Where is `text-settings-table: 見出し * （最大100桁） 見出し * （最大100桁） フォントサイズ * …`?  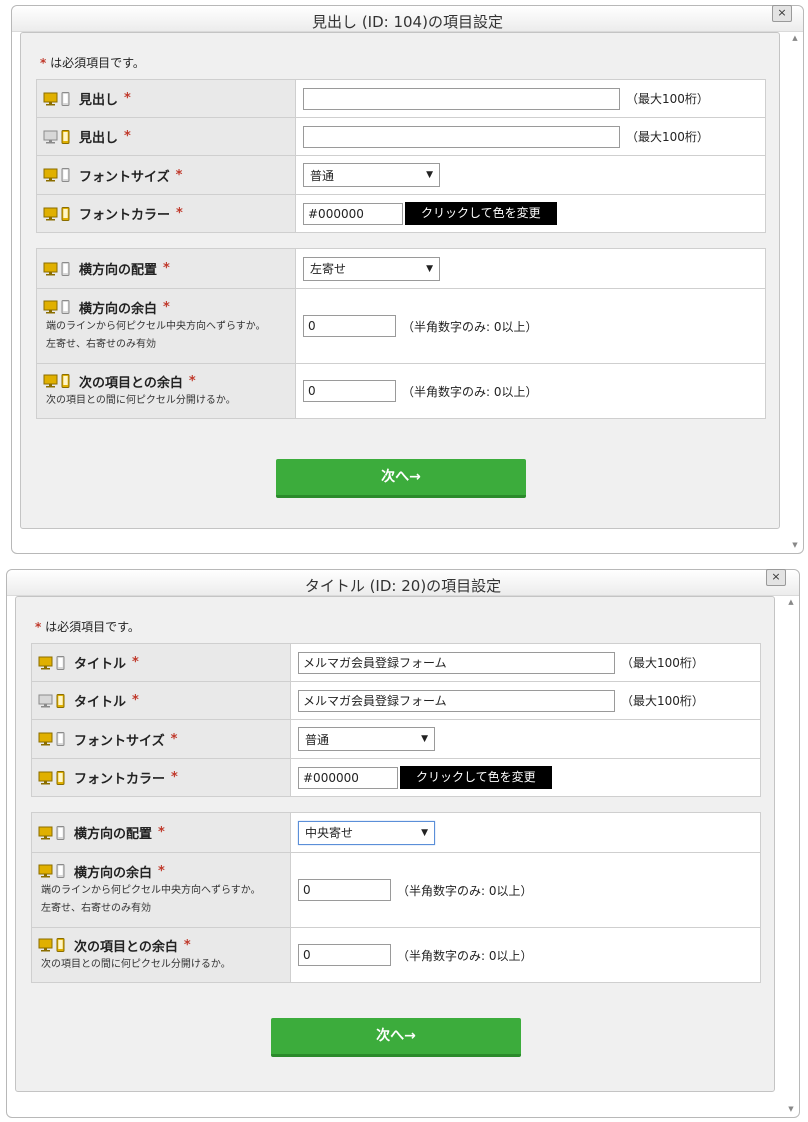 text-settings-table: 見出し * （最大100桁） 見出し * （最大100桁） フォントサイズ * … is located at coordinates (401, 156).